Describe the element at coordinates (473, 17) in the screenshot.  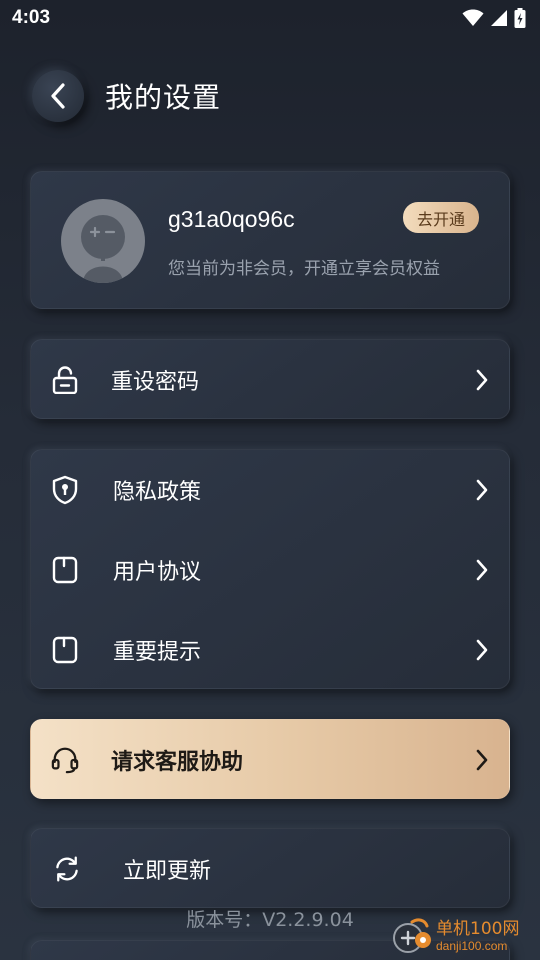
I see `wifi-icon` at that location.